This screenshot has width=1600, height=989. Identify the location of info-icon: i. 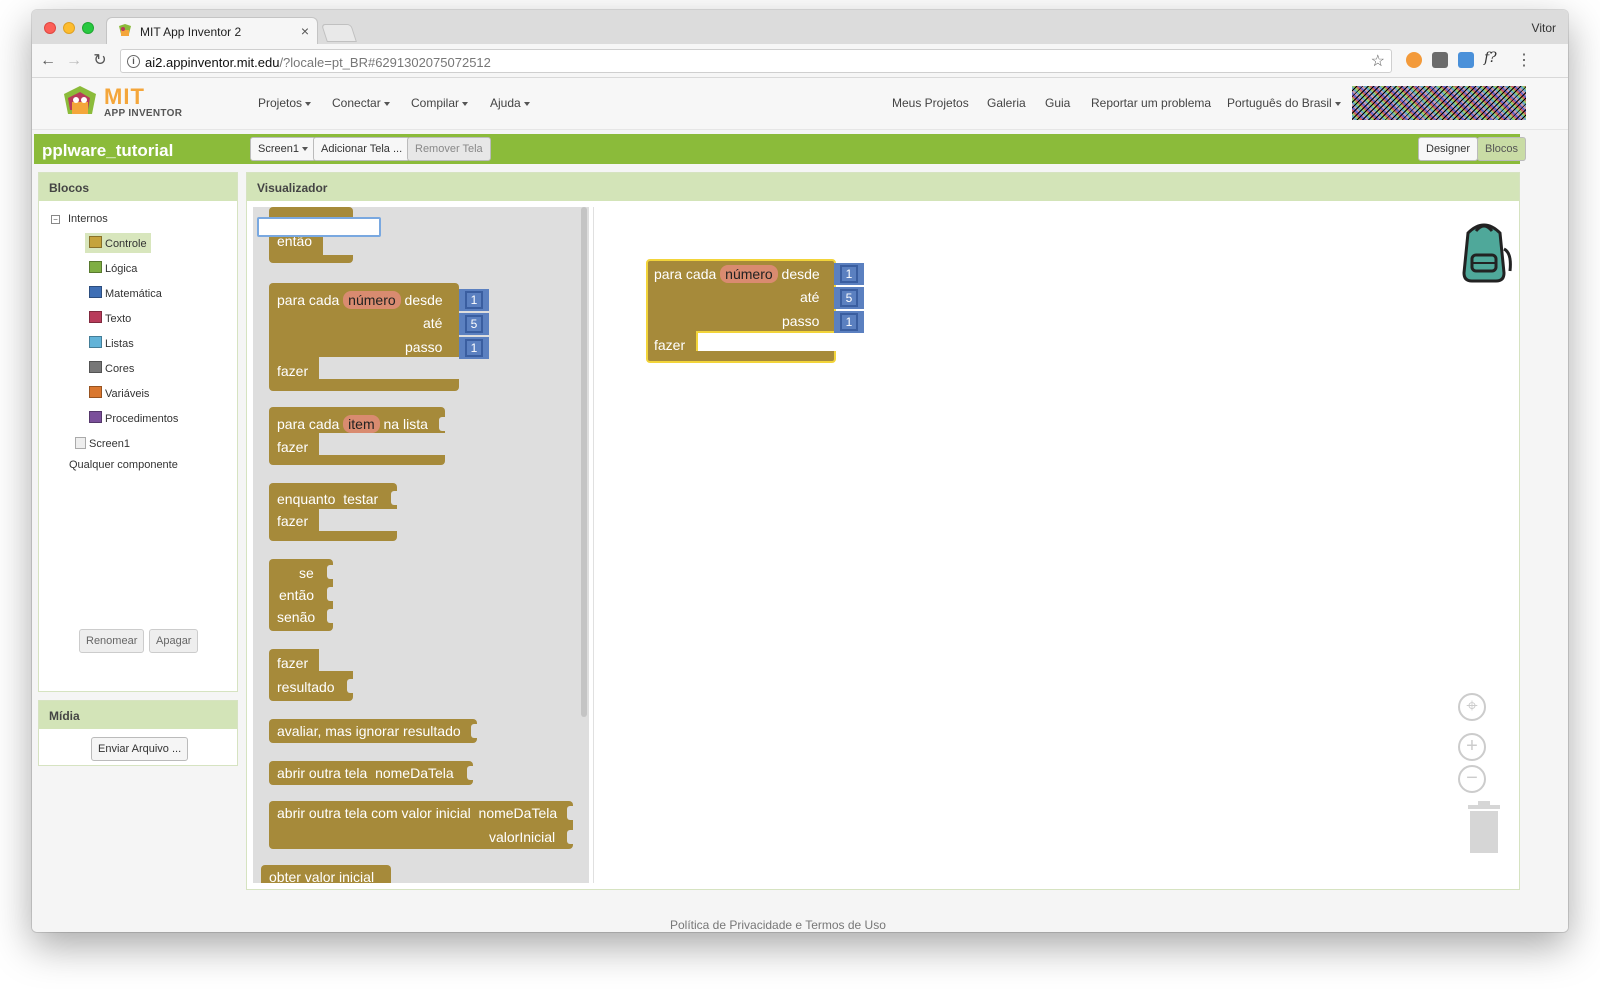
(133, 61).